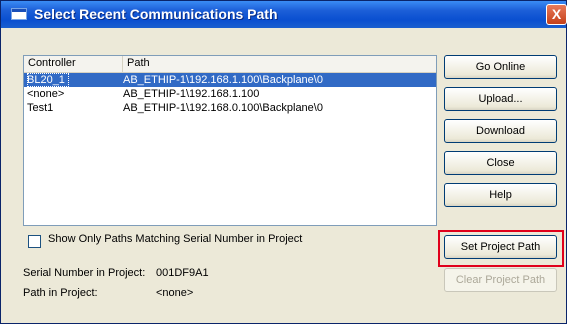  Describe the element at coordinates (73, 64) in the screenshot. I see `column-header-controller: Controller` at that location.